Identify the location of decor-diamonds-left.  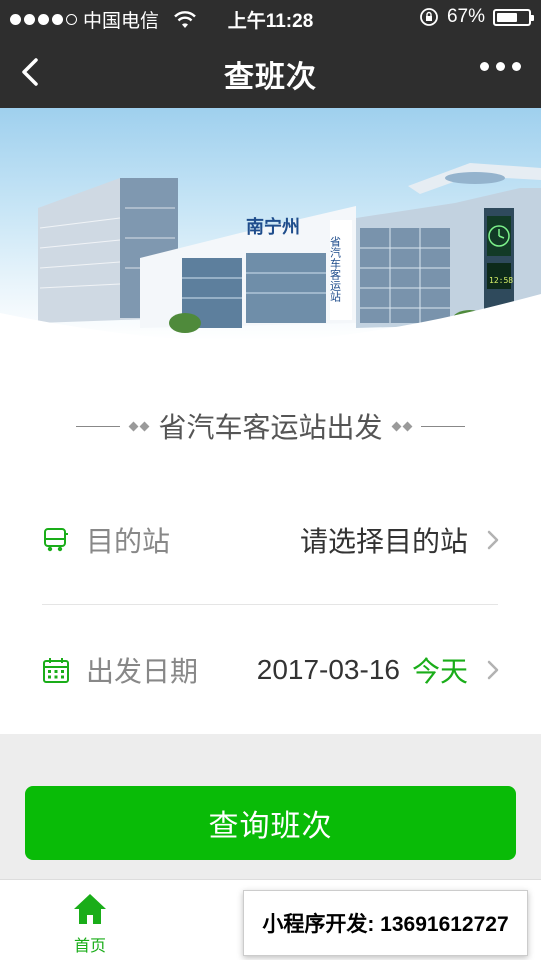
(139, 426).